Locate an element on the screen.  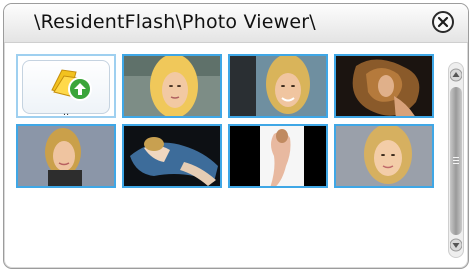
title-bar: \ResidentFlash\Photo Viewer\ is located at coordinates (236, 23).